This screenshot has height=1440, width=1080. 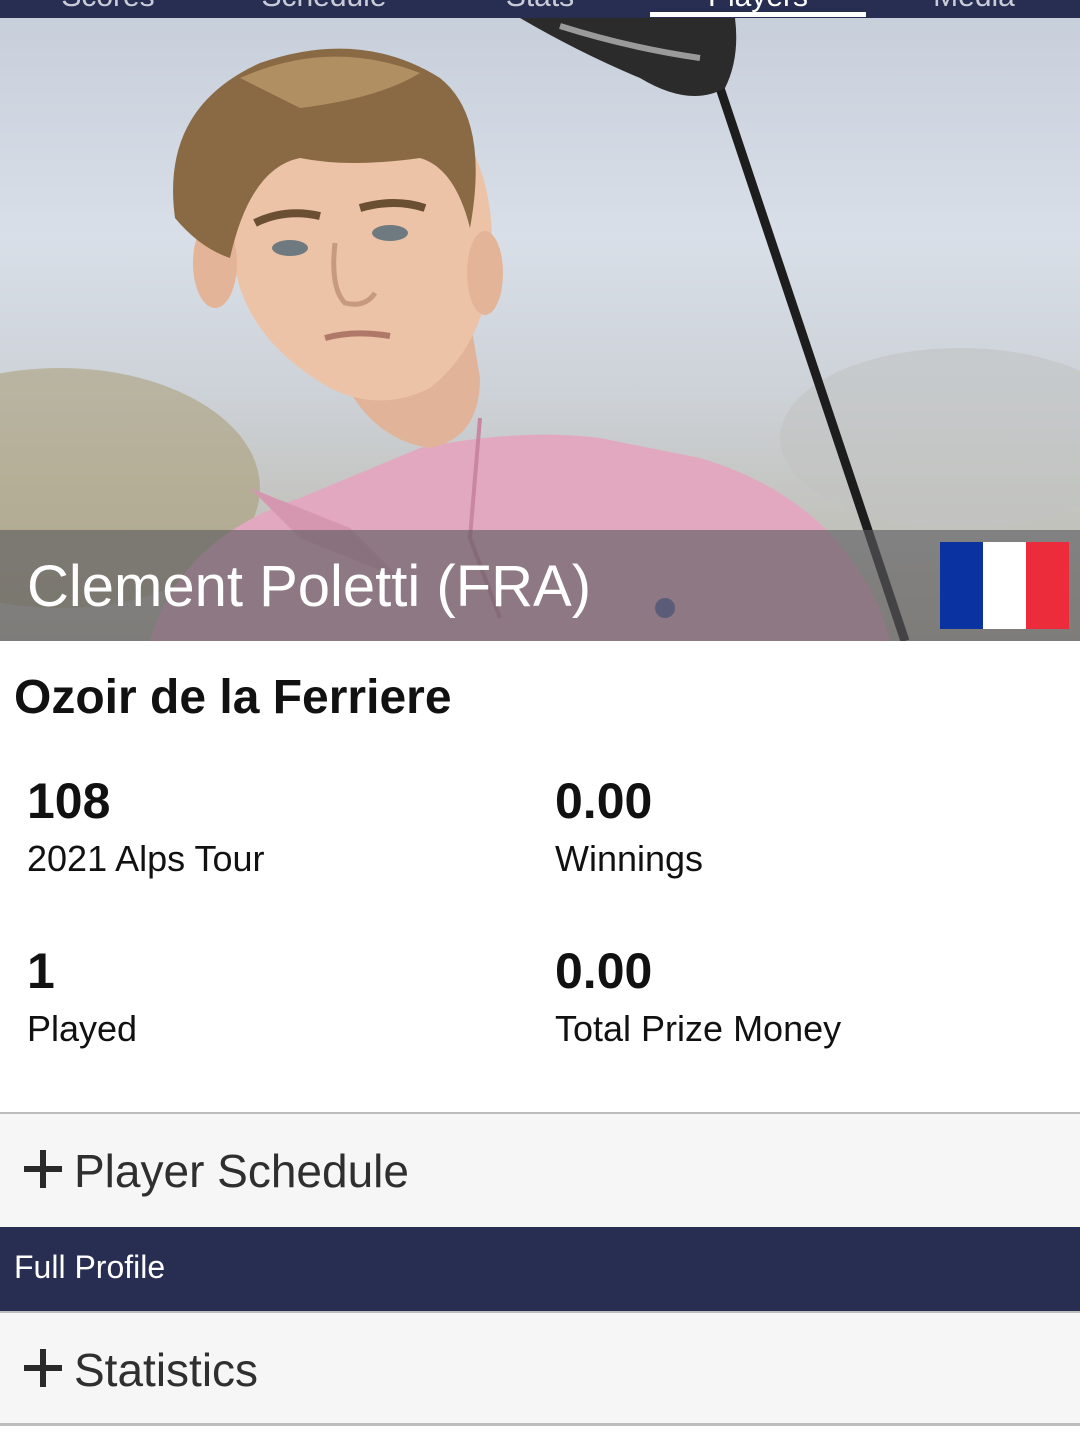 What do you see at coordinates (90, 1267) in the screenshot?
I see `full-profile-label: Full Profile` at bounding box center [90, 1267].